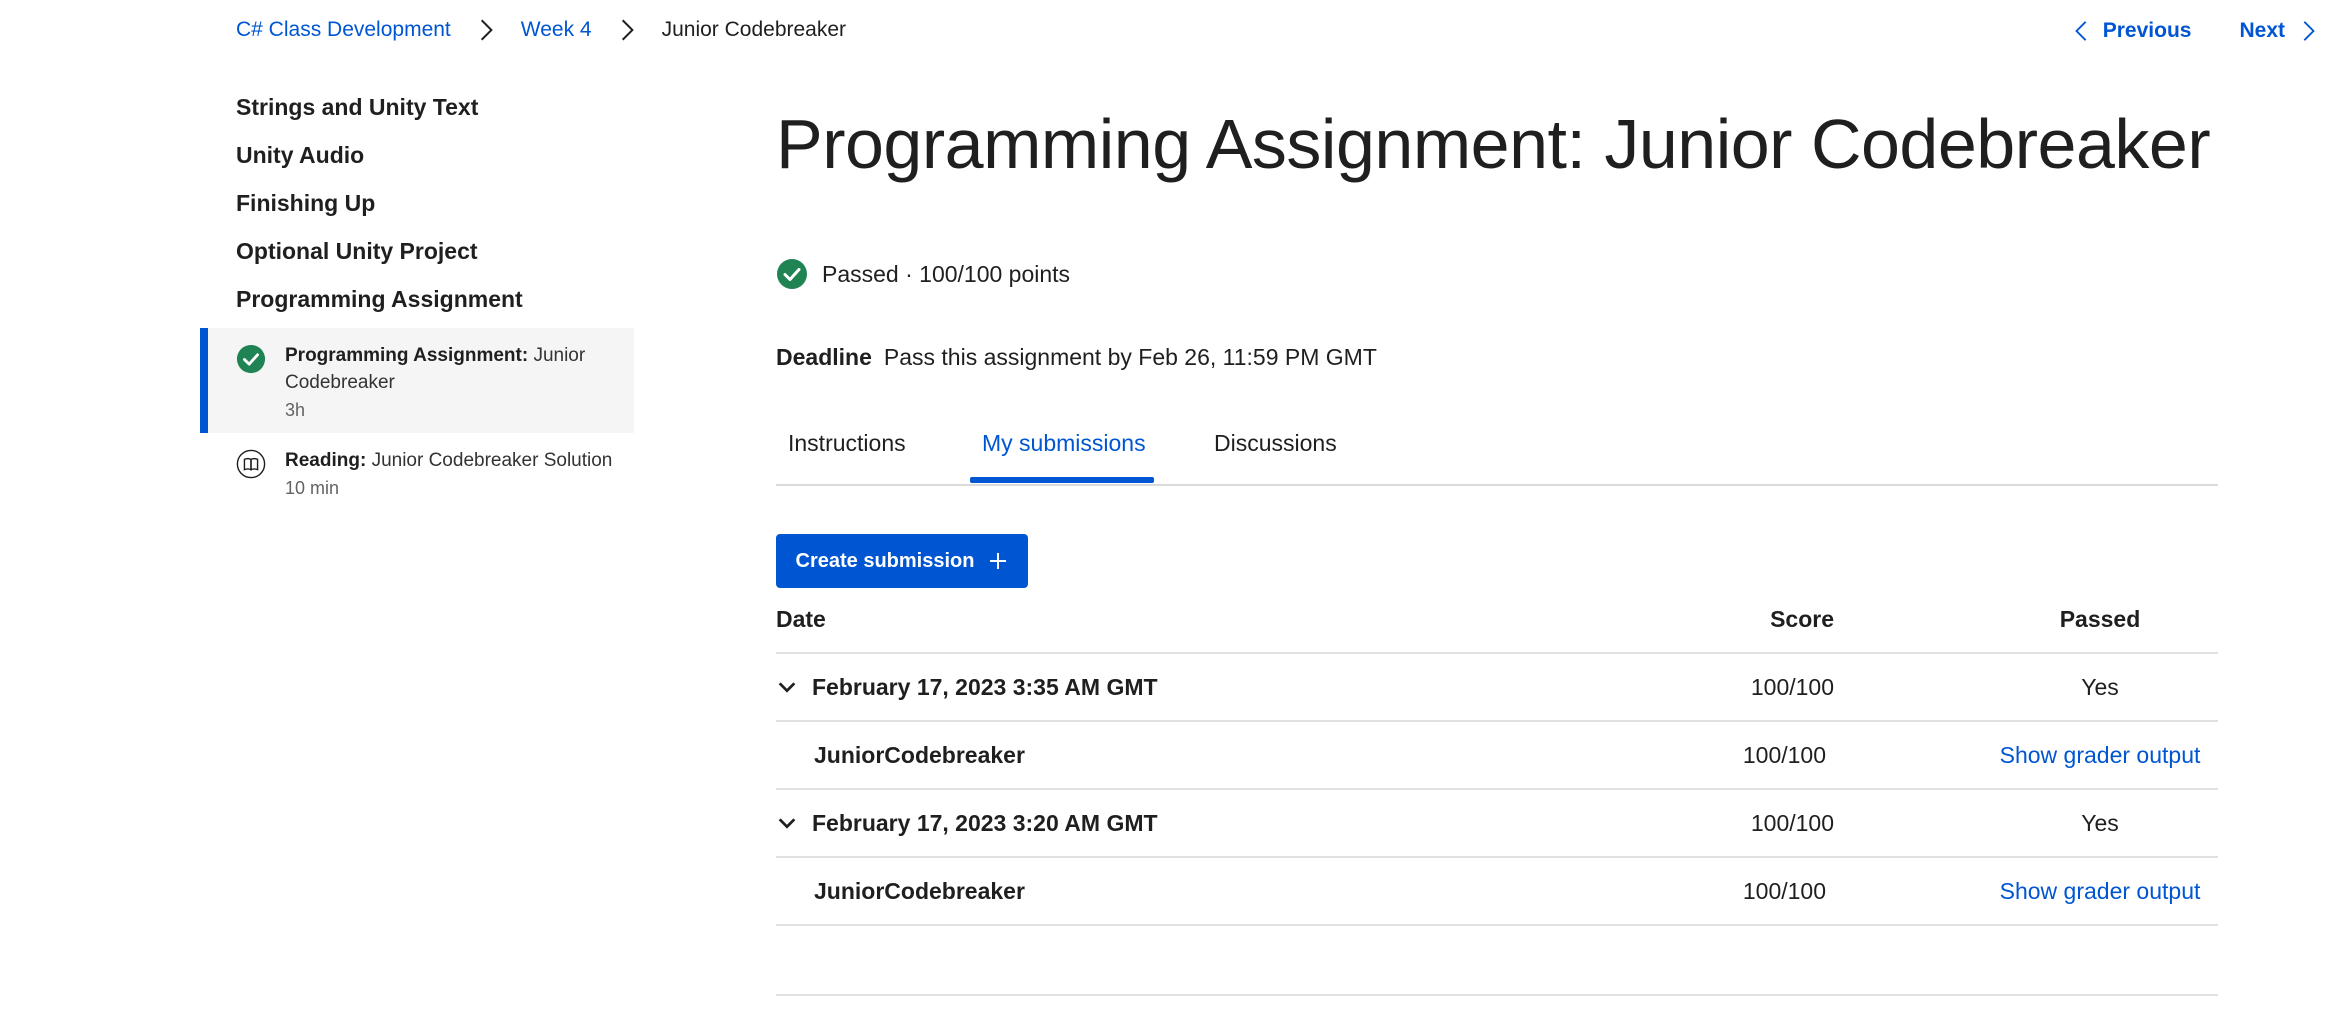  Describe the element at coordinates (417, 304) in the screenshot. I see `sidebar-section-programming: Programming Assignment` at that location.